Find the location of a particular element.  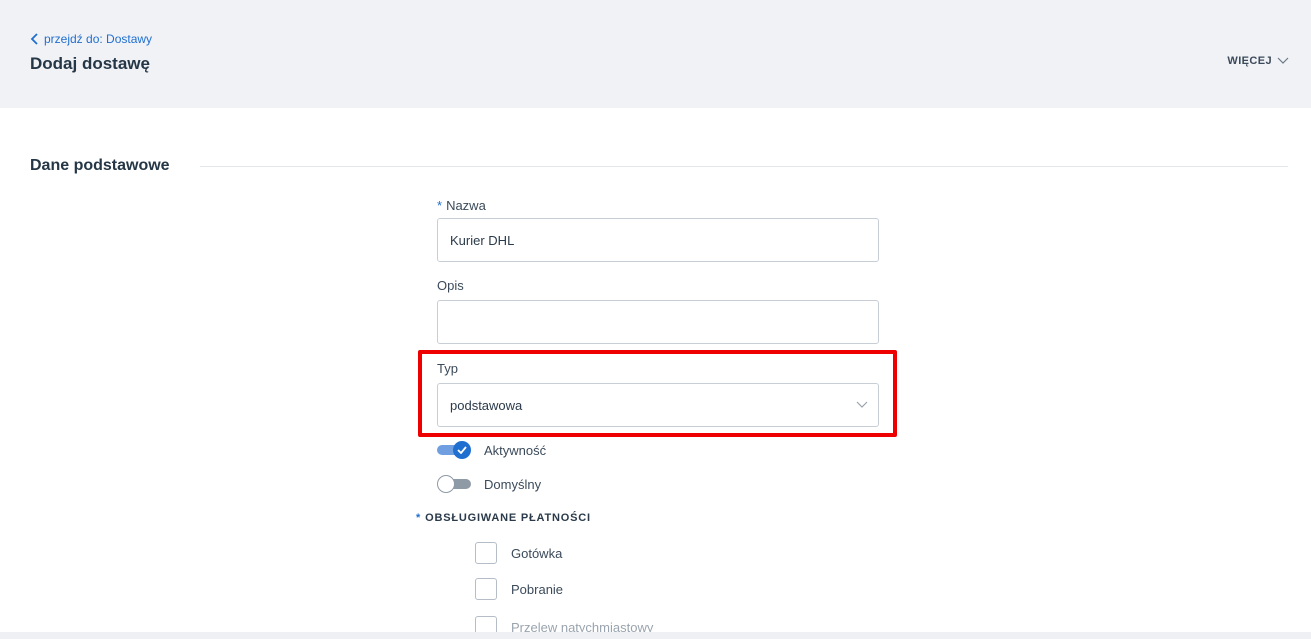

check-icon is located at coordinates (462, 450).